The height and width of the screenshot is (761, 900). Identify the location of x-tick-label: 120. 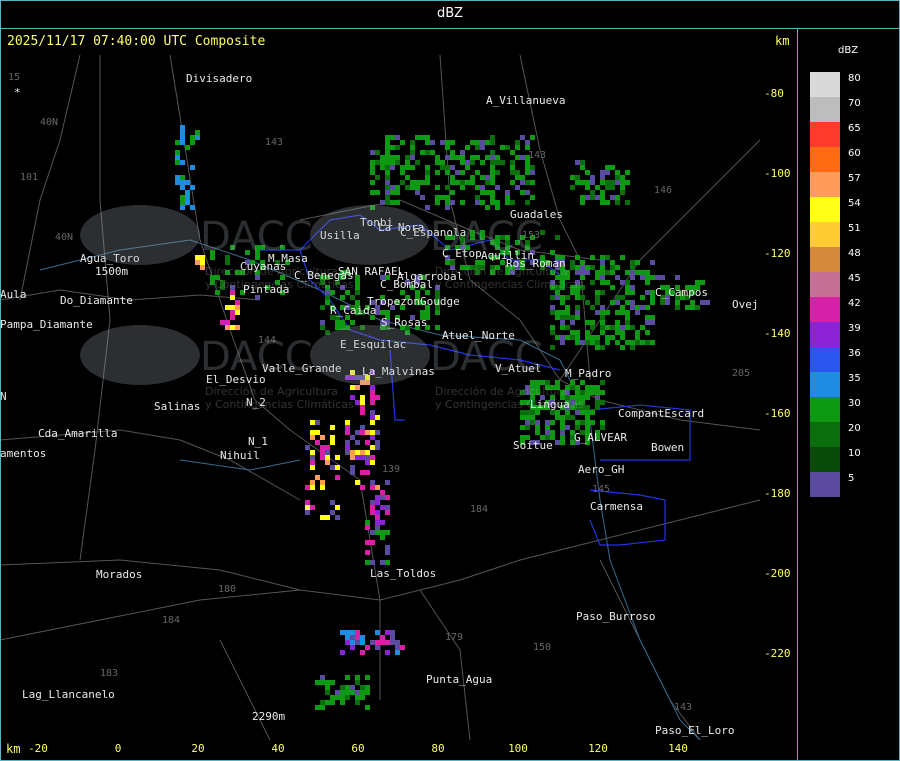
(598, 748).